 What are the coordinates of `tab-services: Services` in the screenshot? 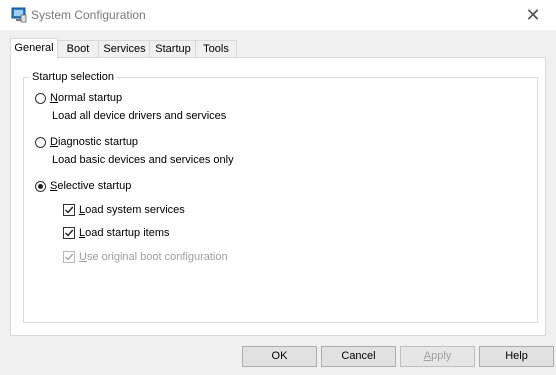 It's located at (124, 49).